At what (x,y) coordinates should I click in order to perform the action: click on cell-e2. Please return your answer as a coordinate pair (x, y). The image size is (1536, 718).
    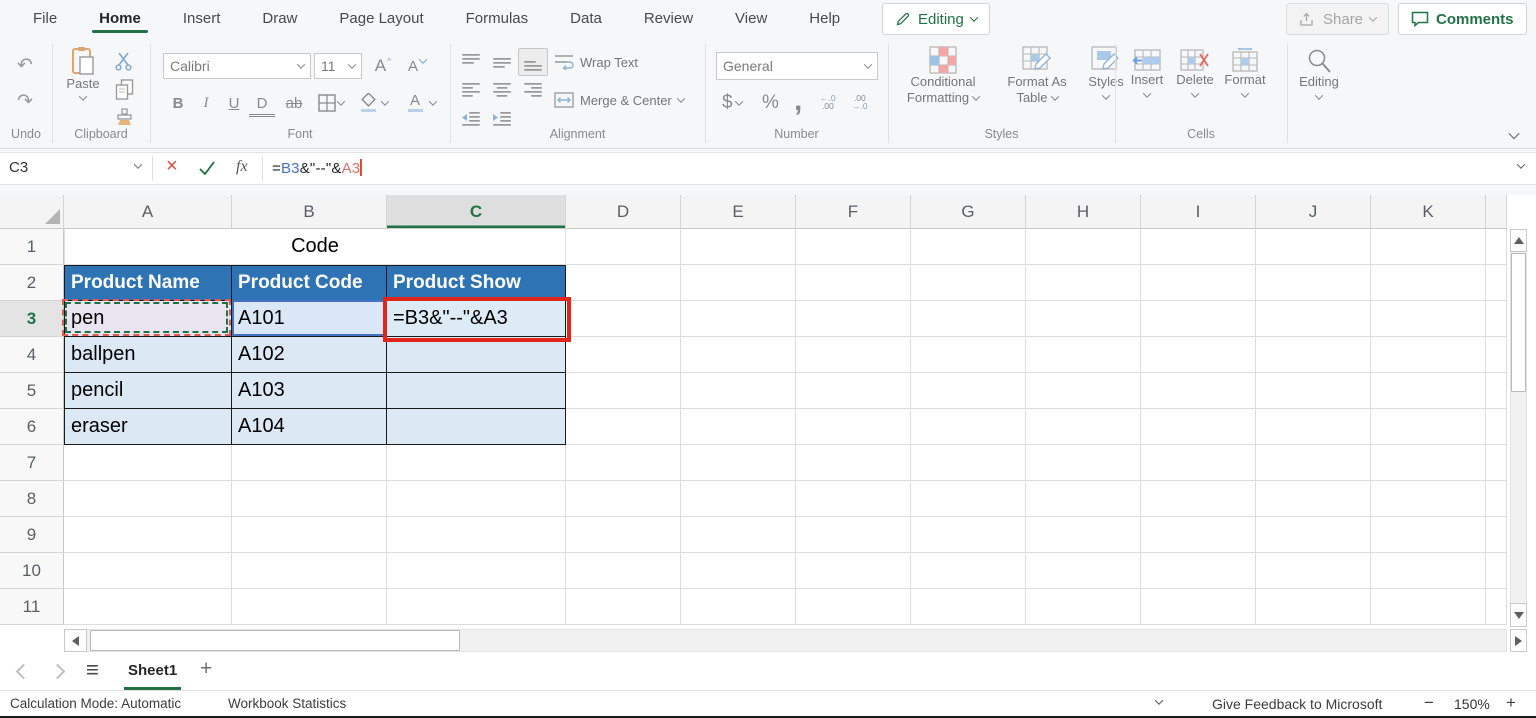
    Looking at the image, I should click on (738, 283).